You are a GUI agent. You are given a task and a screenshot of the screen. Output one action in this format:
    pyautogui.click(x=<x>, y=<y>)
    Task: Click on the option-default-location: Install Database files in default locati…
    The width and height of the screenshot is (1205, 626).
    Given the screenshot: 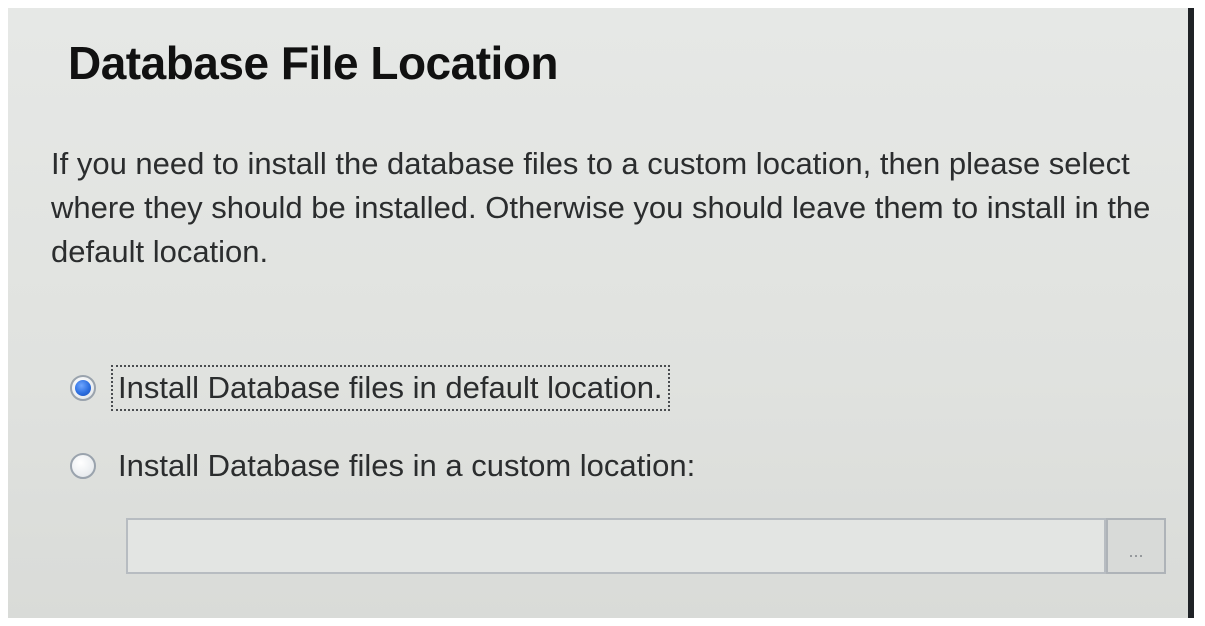 What is the action you would take?
    pyautogui.click(x=370, y=388)
    